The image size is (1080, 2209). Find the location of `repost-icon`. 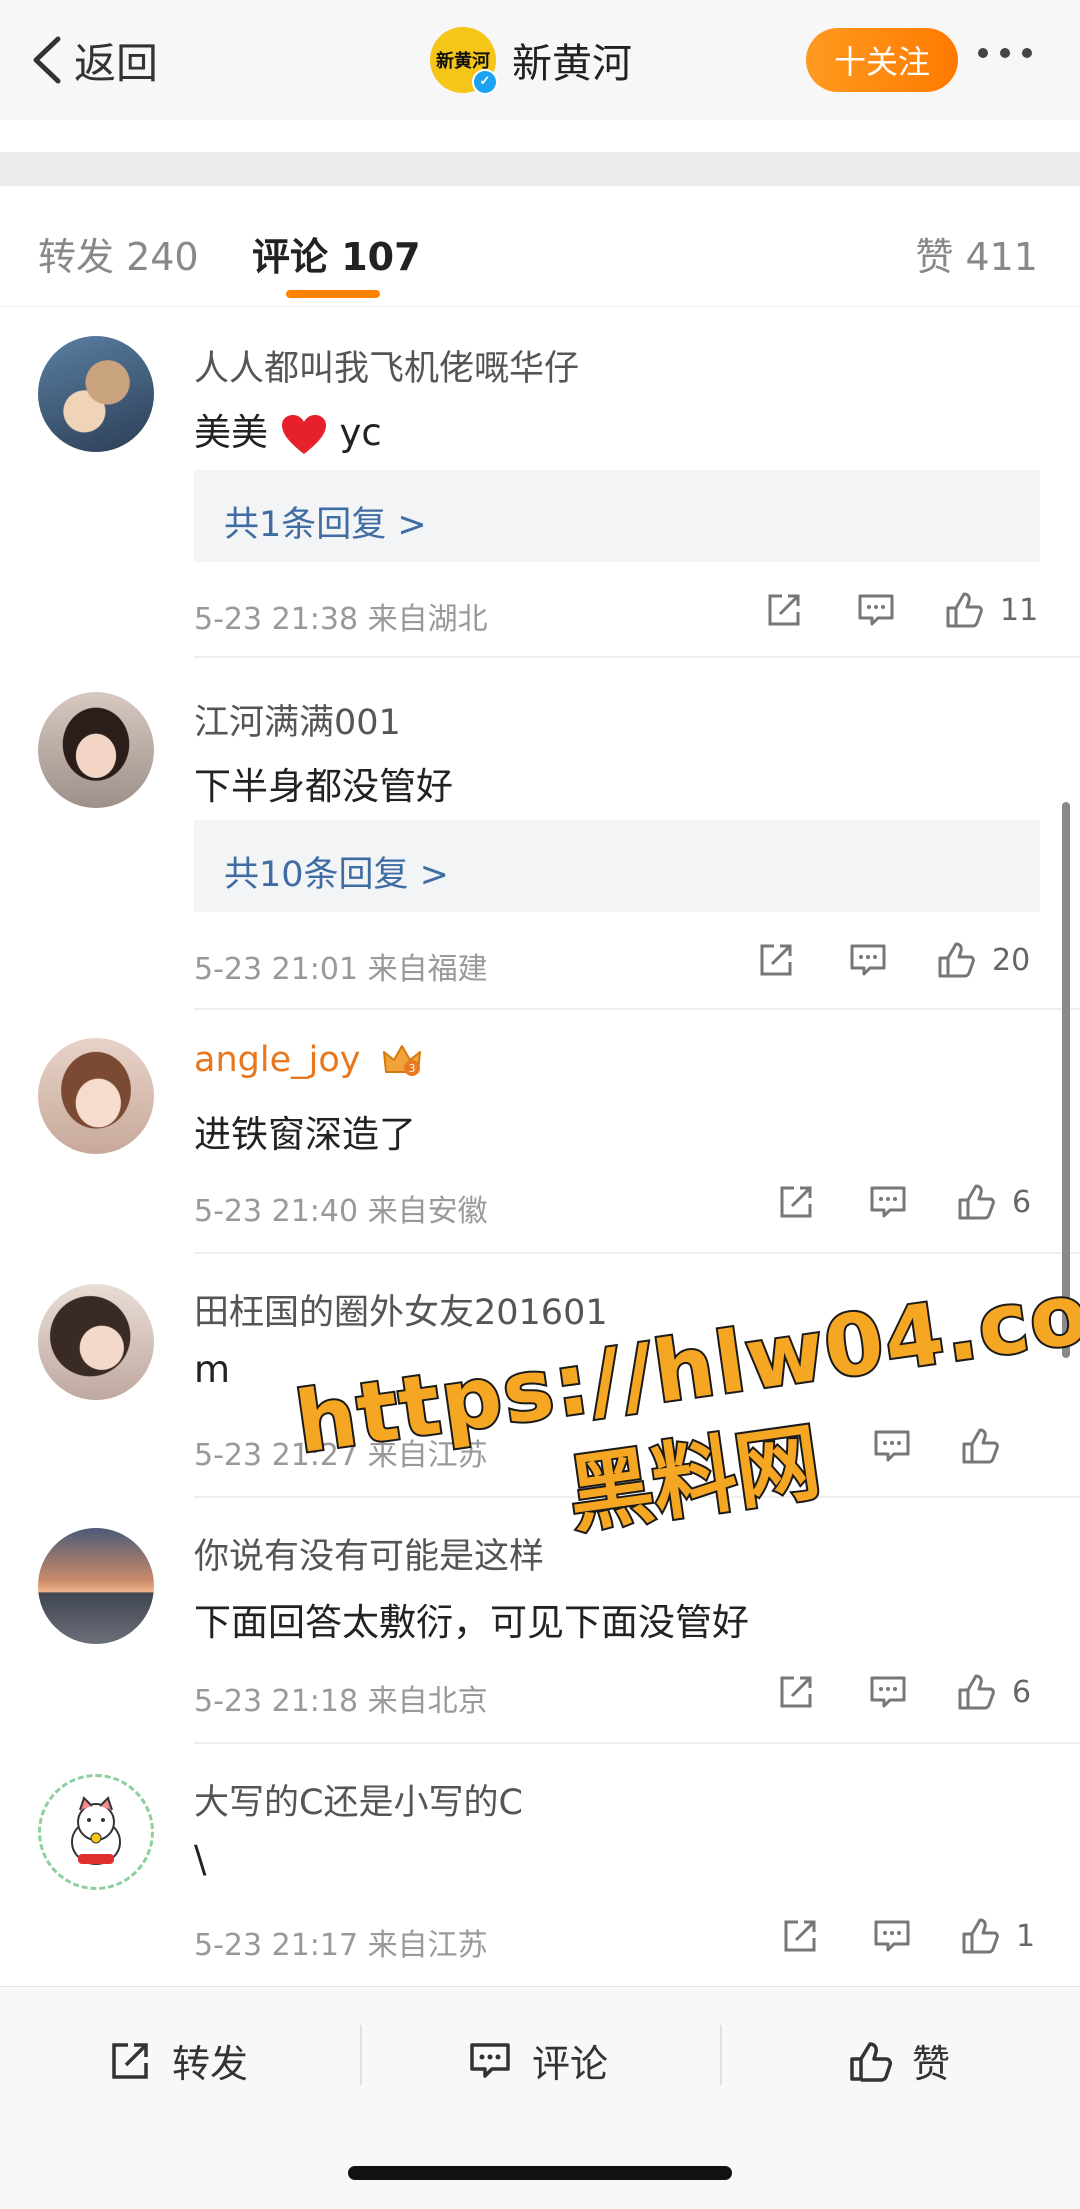

repost-icon is located at coordinates (130, 2060).